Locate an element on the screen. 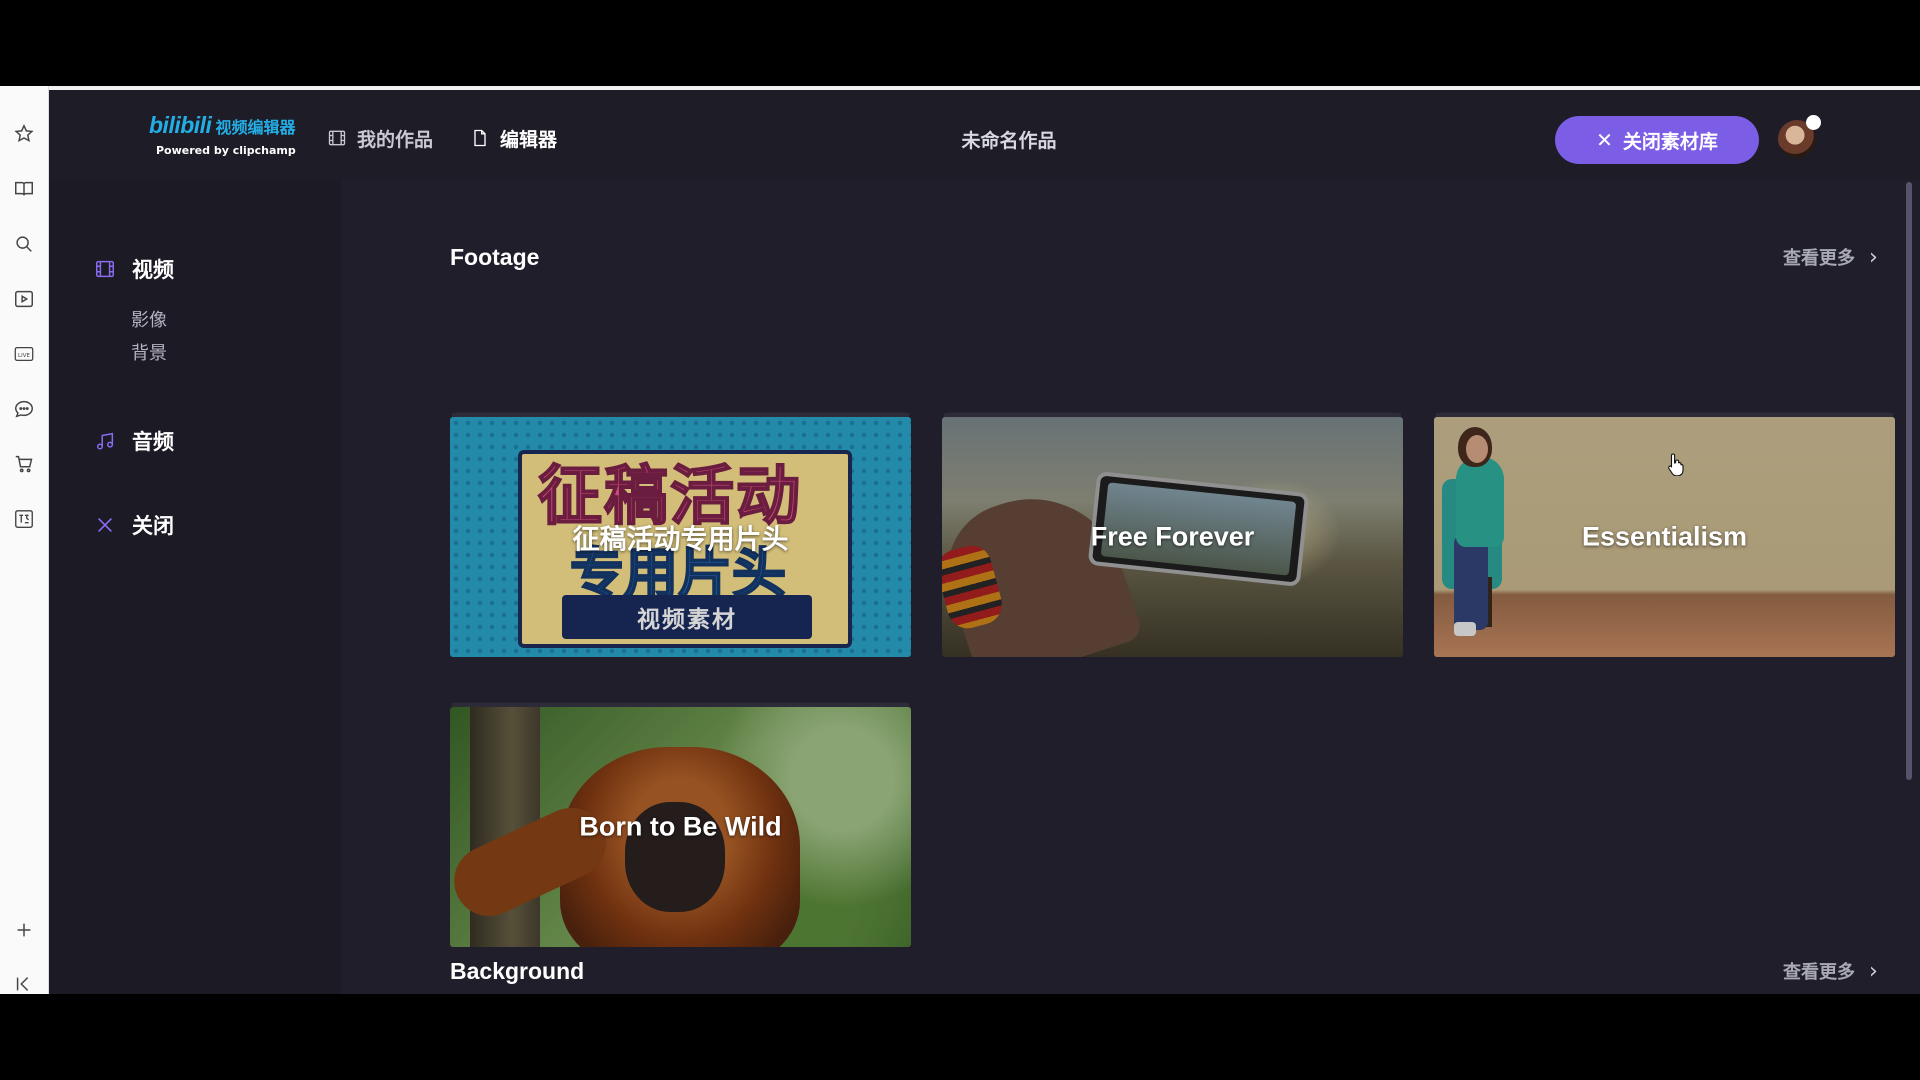 Image resolution: width=1920 pixels, height=1080 pixels. sidebar-item-close: 关闭 is located at coordinates (133, 525).